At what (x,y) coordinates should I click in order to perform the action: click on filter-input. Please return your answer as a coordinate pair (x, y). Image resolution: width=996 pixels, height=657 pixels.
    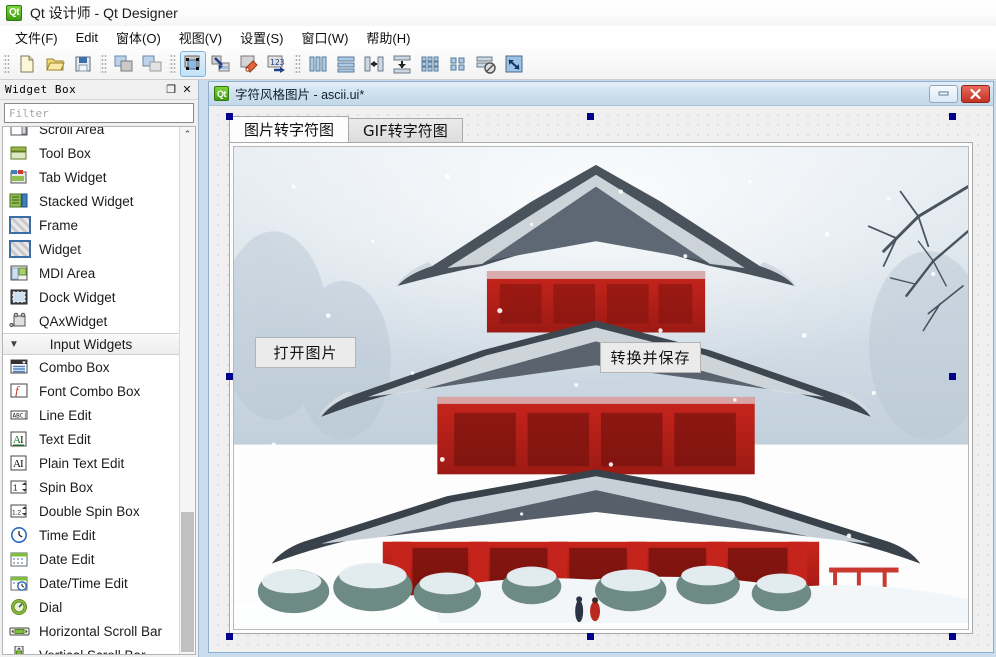
    Looking at the image, I should click on (99, 113).